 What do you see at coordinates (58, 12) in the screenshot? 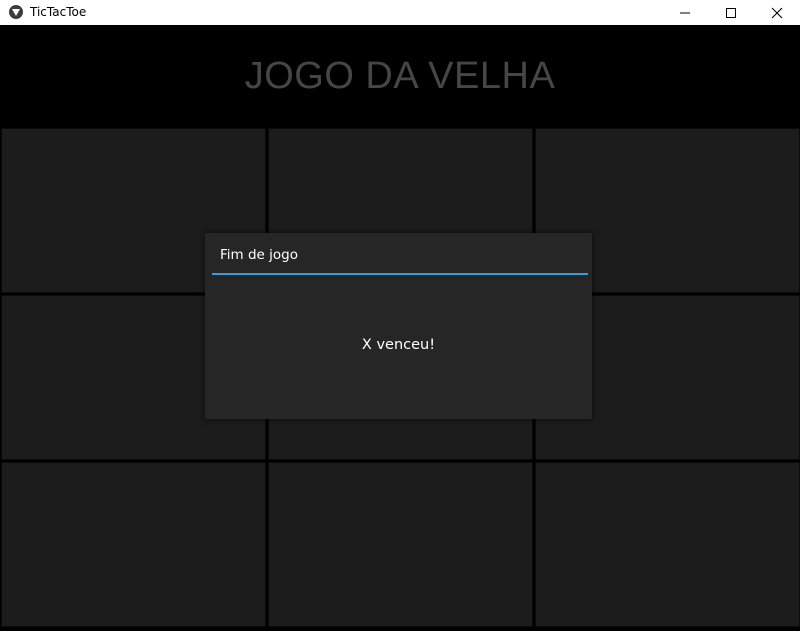
I see `window-title: TicTacToe` at bounding box center [58, 12].